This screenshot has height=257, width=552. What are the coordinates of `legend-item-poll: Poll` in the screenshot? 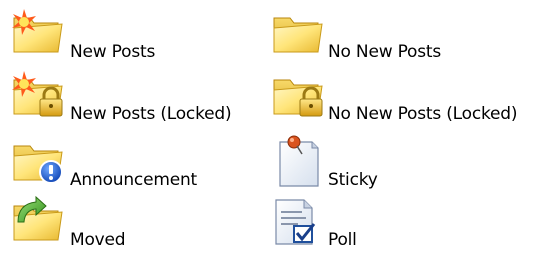 It's located at (368, 224).